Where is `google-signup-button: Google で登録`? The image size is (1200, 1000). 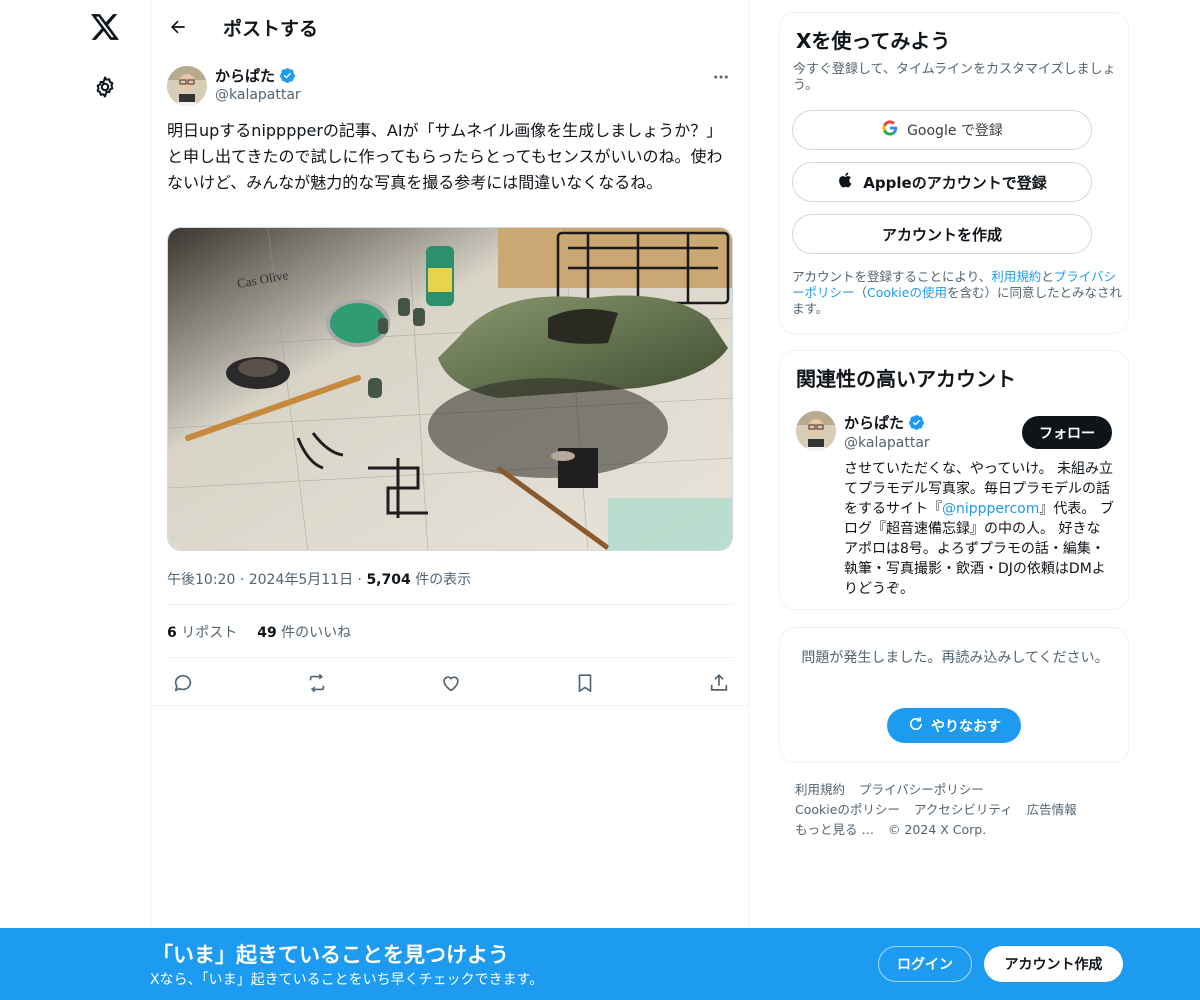
google-signup-button: Google で登録 is located at coordinates (942, 130).